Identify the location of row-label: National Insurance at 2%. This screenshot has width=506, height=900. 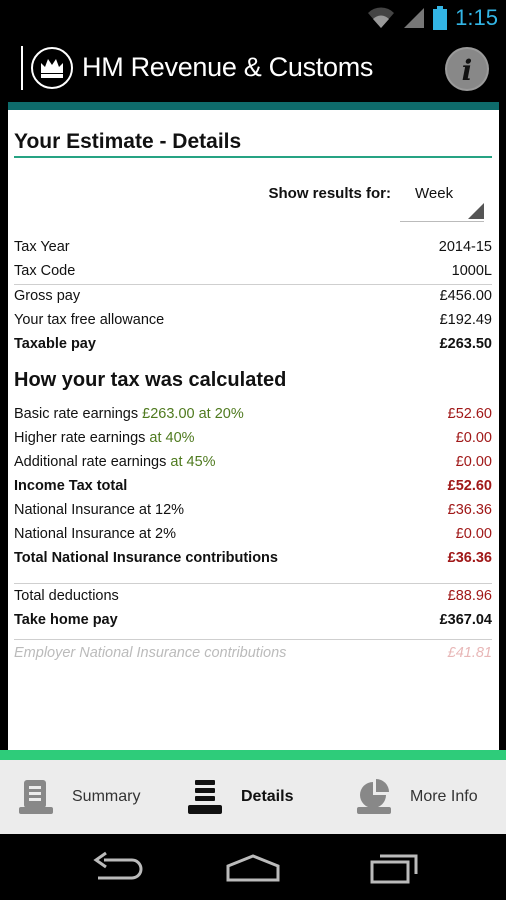
(95, 534).